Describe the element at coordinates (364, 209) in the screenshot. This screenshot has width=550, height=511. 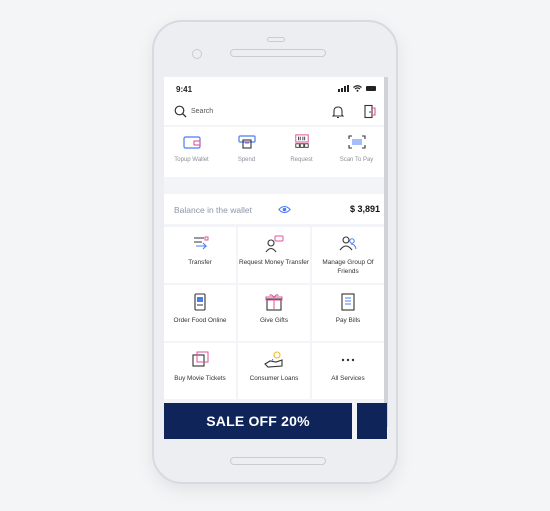
I see `balance-amount: $ 3,891` at that location.